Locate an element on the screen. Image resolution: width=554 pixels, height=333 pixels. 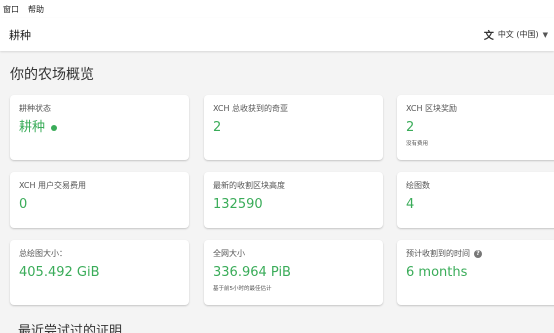
network-space-card: 全网大小 336.964 PiB 基于前5小时的最佳估计 is located at coordinates (293, 272).